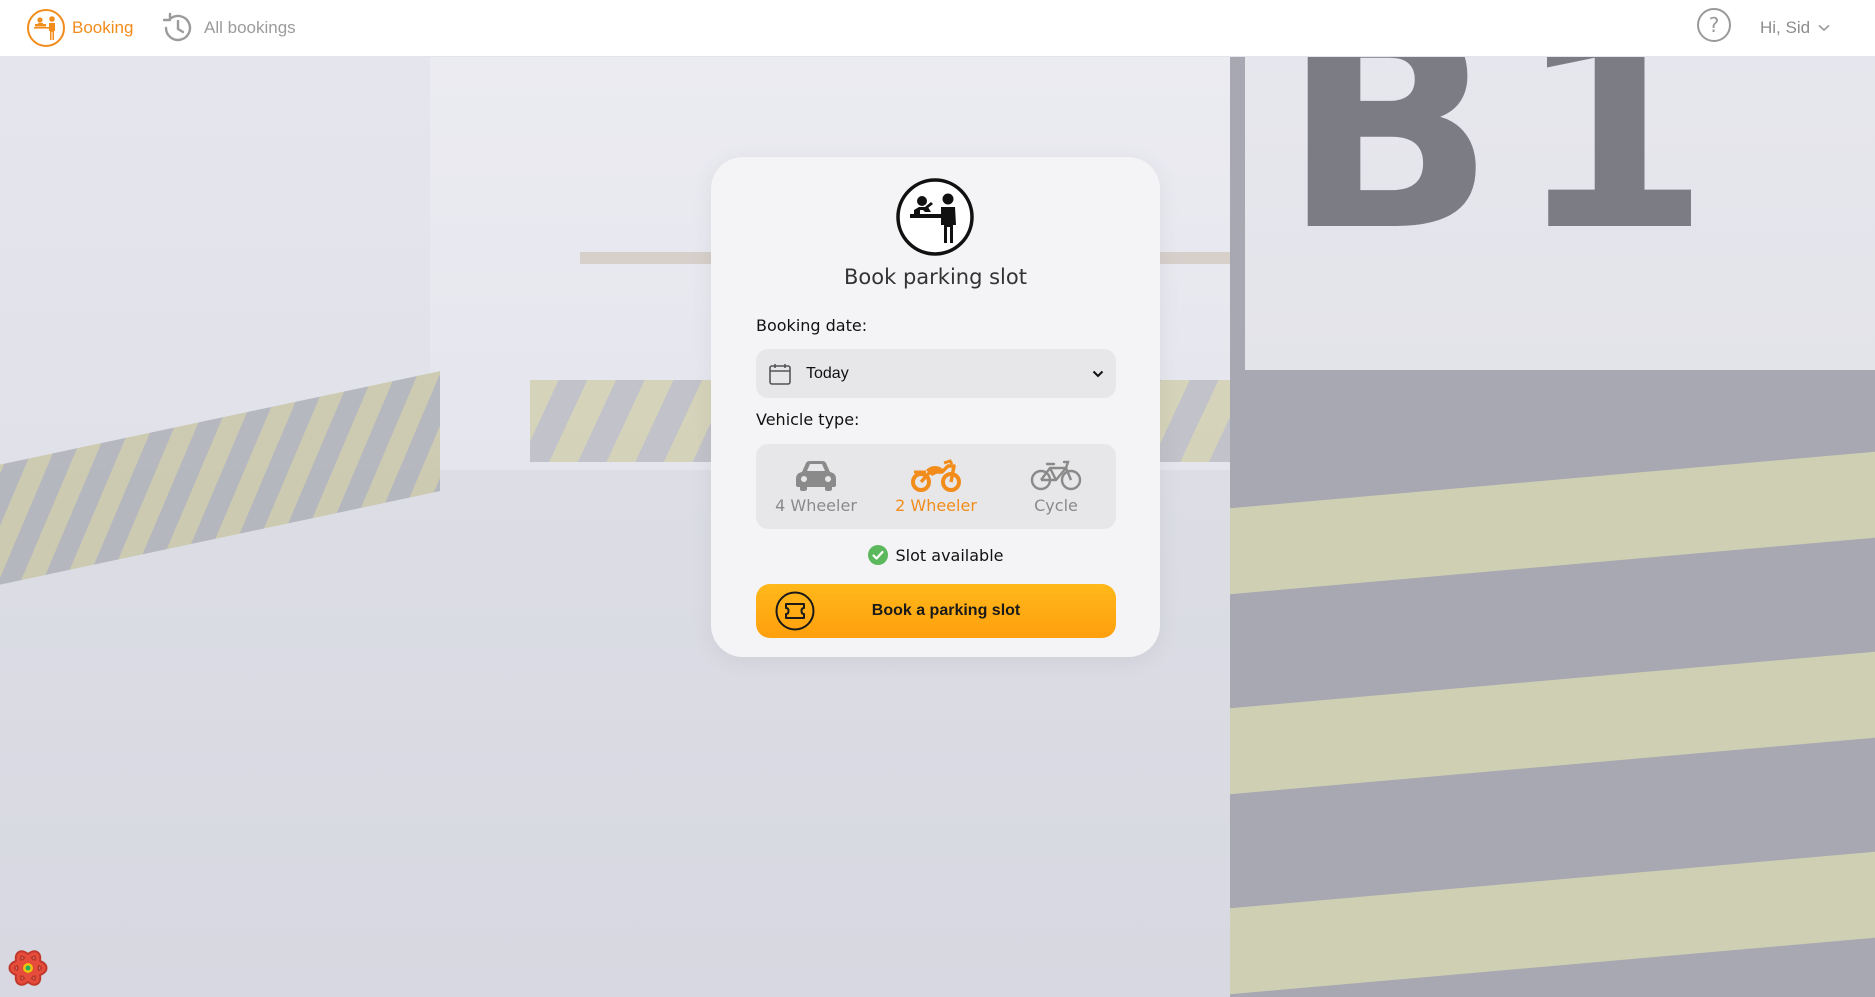 The height and width of the screenshot is (997, 1875). What do you see at coordinates (28, 968) in the screenshot?
I see `react-devtools-icon` at bounding box center [28, 968].